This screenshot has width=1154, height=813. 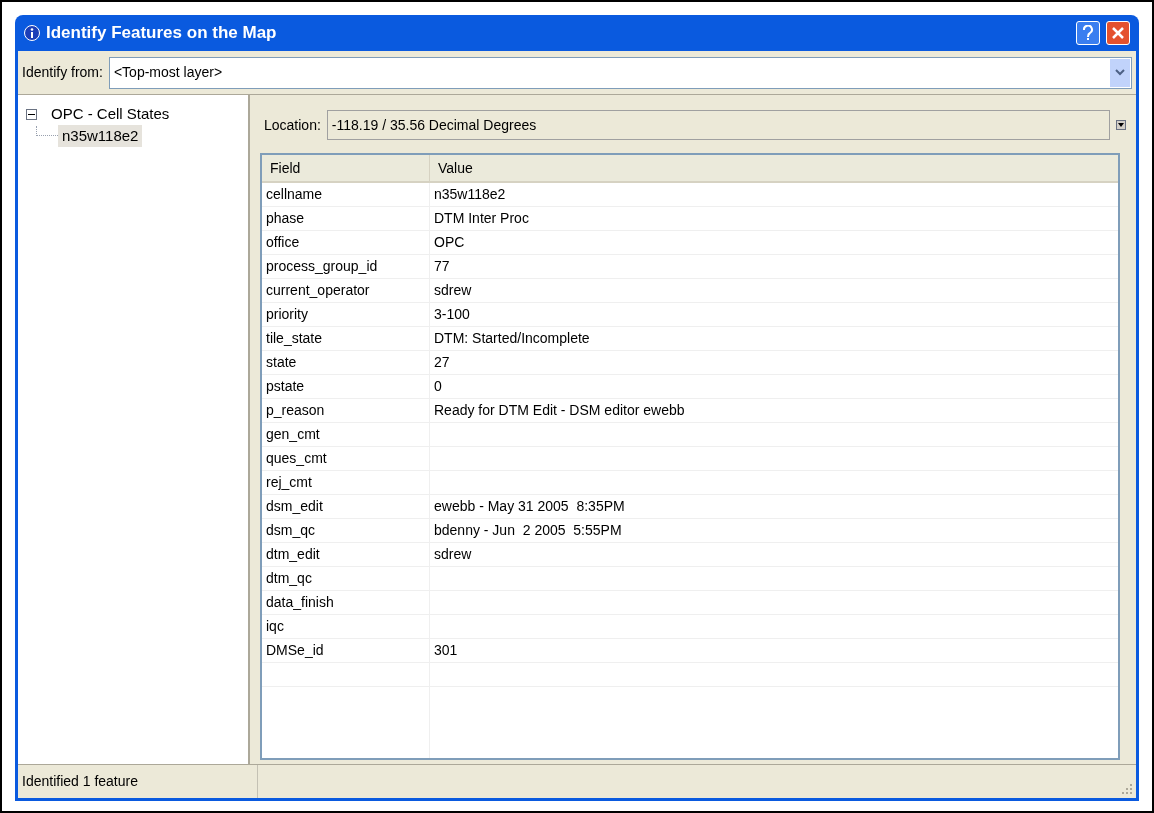 What do you see at coordinates (620, 72) in the screenshot?
I see `identify-from-dropdown: <Top-most layer>` at bounding box center [620, 72].